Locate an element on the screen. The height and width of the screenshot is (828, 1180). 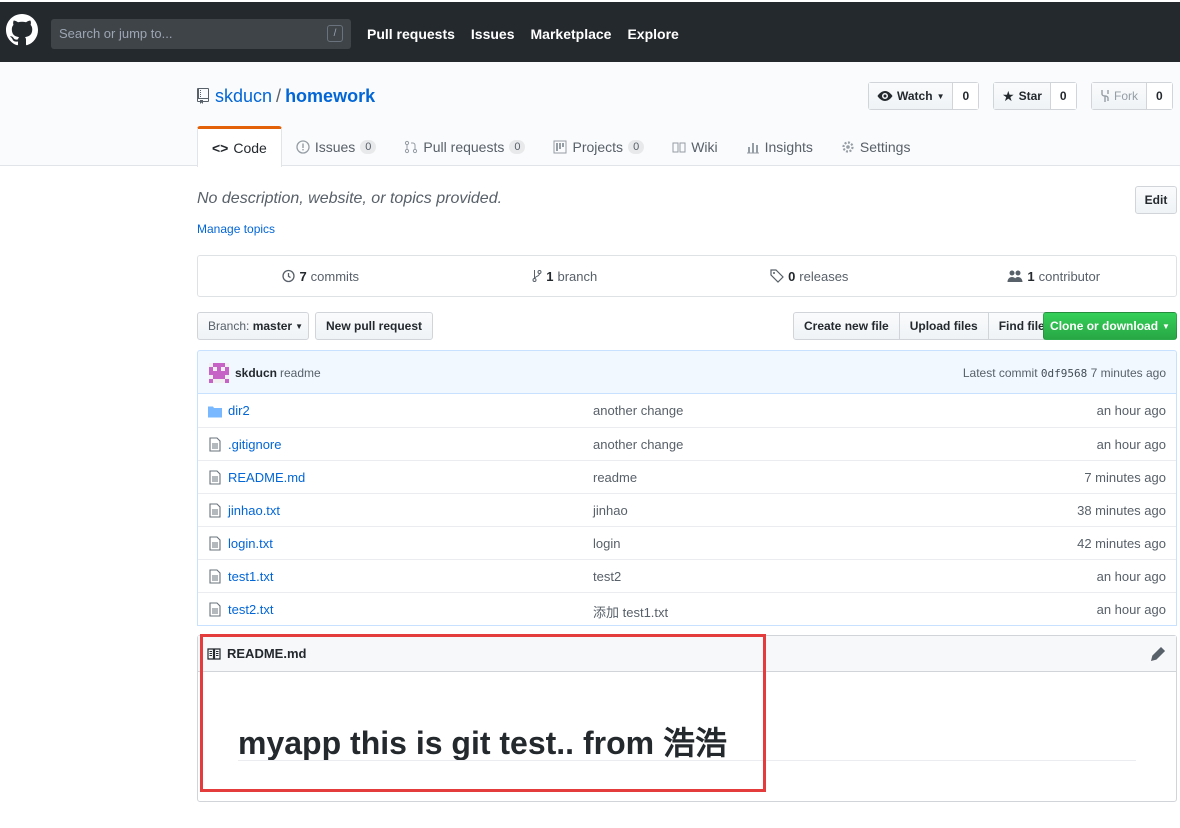
star-count: 0 is located at coordinates (1063, 96).